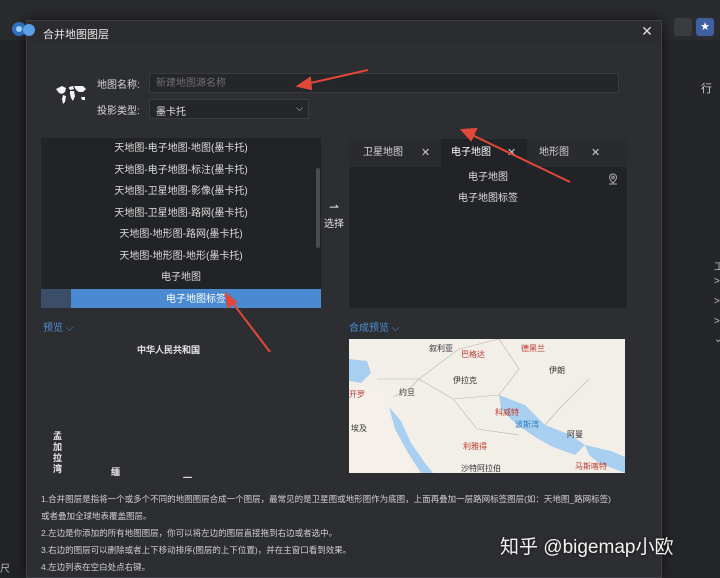 The image size is (720, 578). I want to click on projection-value: 墨卡托, so click(171, 112).